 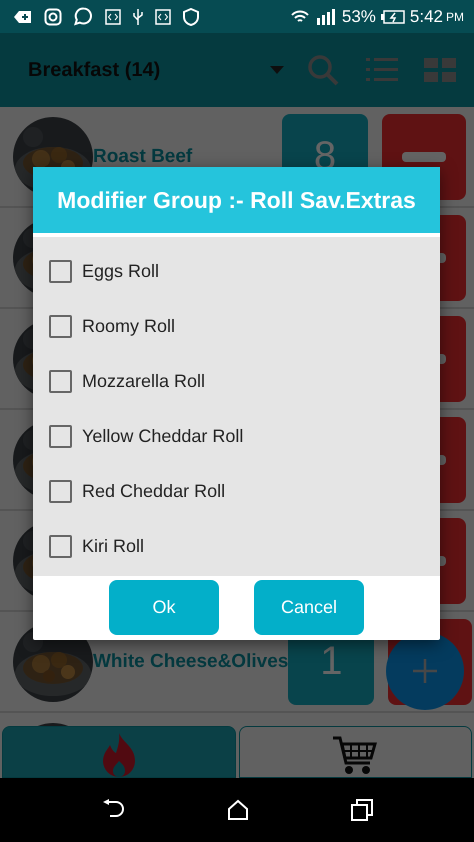 What do you see at coordinates (138, 17) in the screenshot?
I see `usb-icon` at bounding box center [138, 17].